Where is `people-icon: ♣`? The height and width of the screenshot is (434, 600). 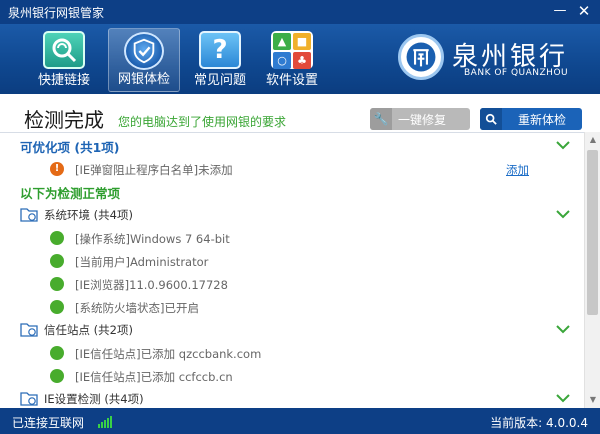 people-icon: ♣ is located at coordinates (302, 60).